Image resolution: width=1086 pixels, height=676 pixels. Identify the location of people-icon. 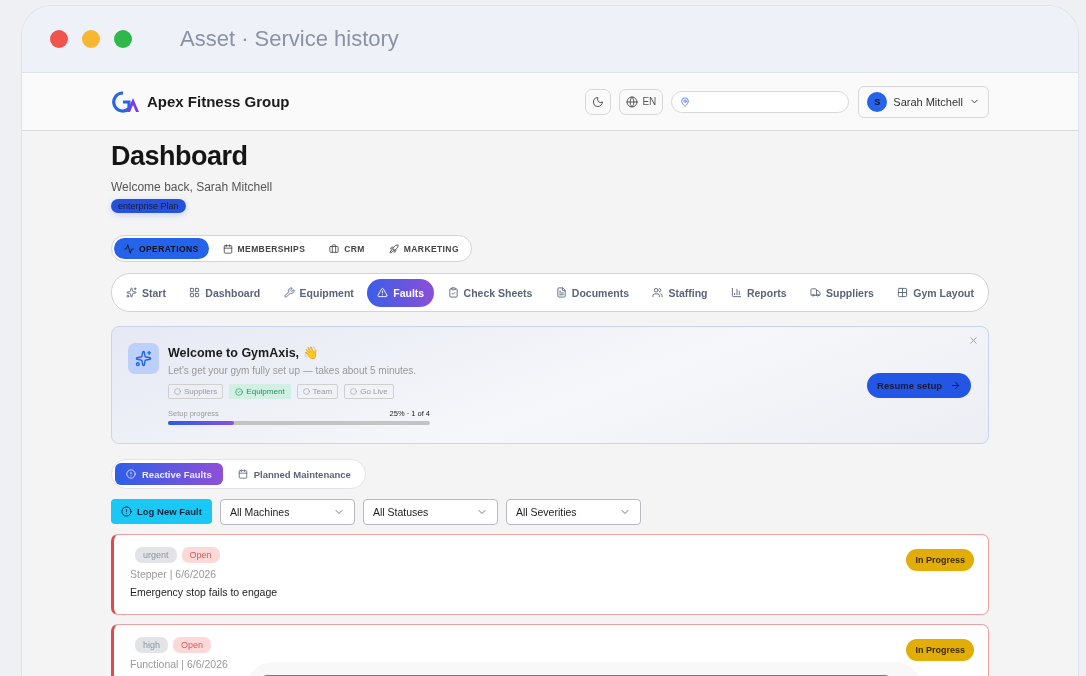
(658, 292).